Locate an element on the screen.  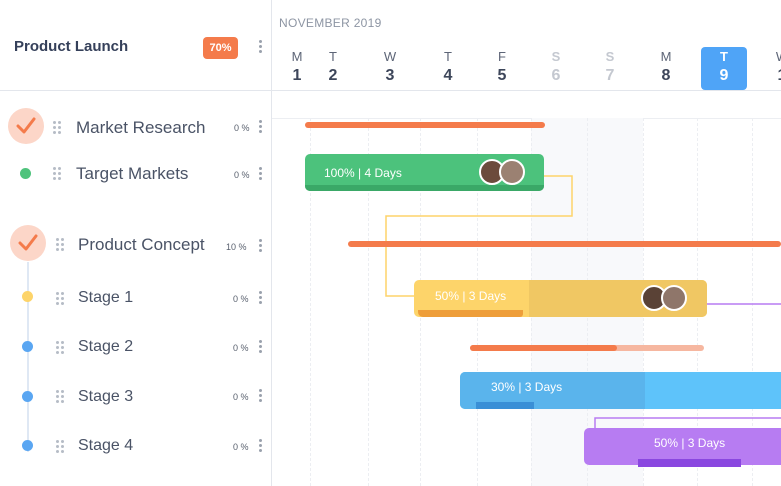
day-column-header-today: T9 is located at coordinates (724, 67).